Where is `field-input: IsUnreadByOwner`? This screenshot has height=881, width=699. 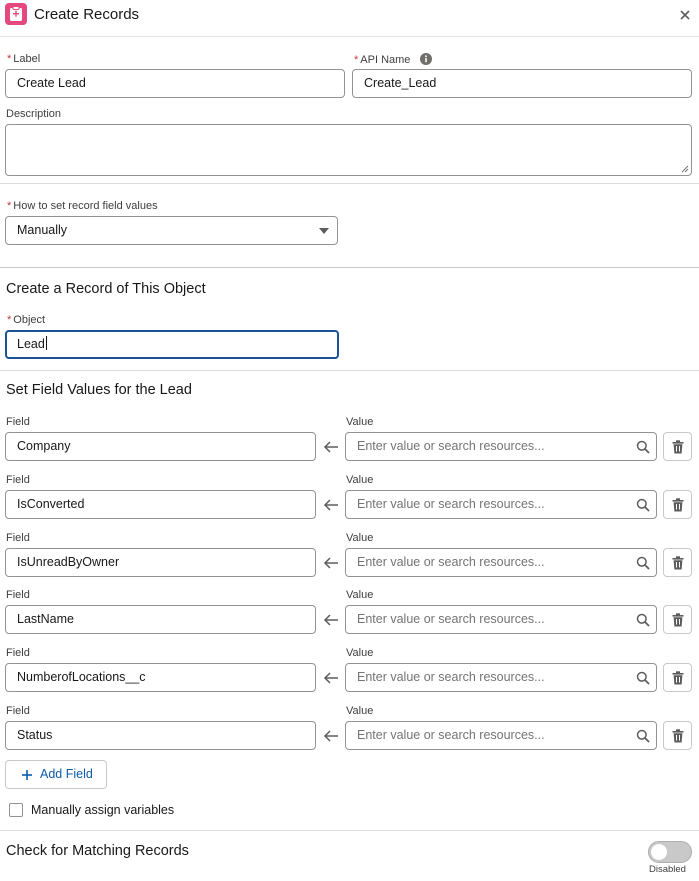
field-input: IsUnreadByOwner is located at coordinates (160, 562).